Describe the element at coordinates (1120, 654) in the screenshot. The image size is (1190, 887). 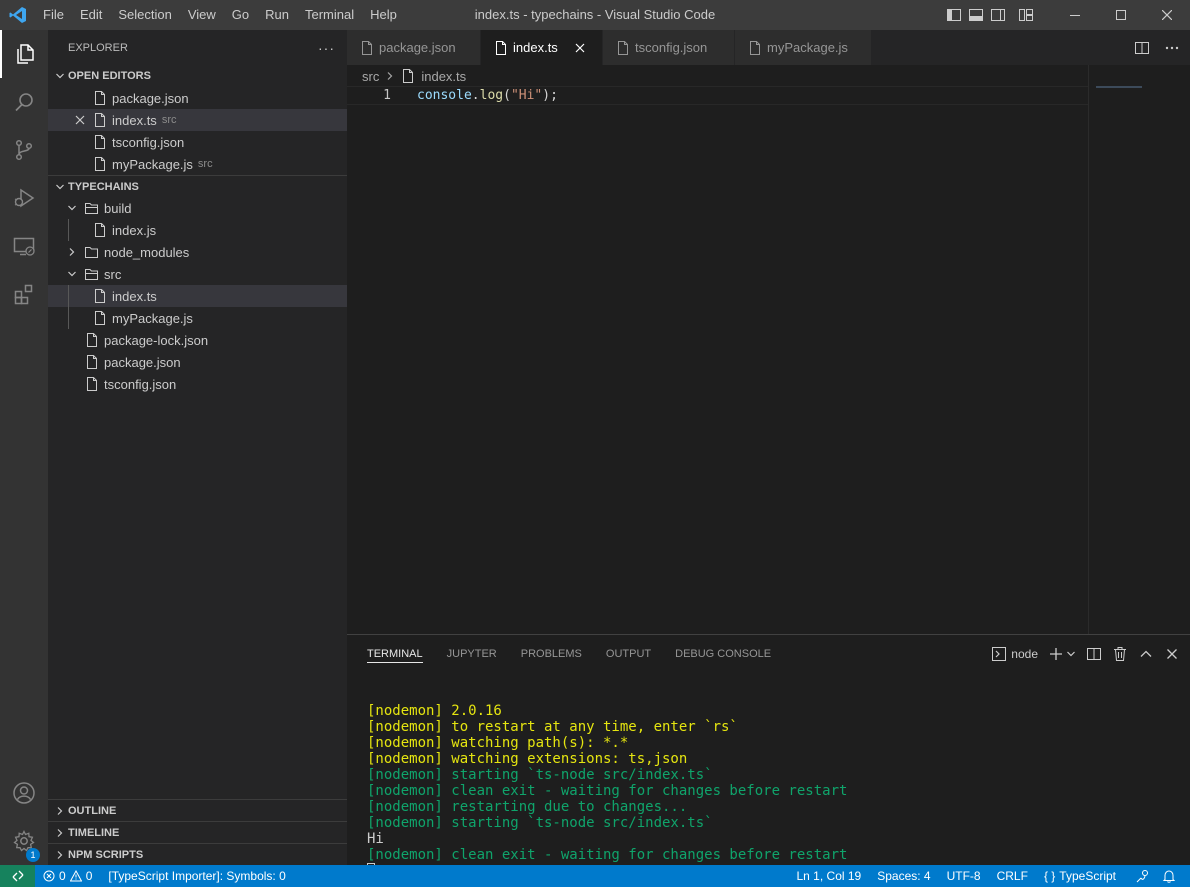
I see `trash-icon` at that location.